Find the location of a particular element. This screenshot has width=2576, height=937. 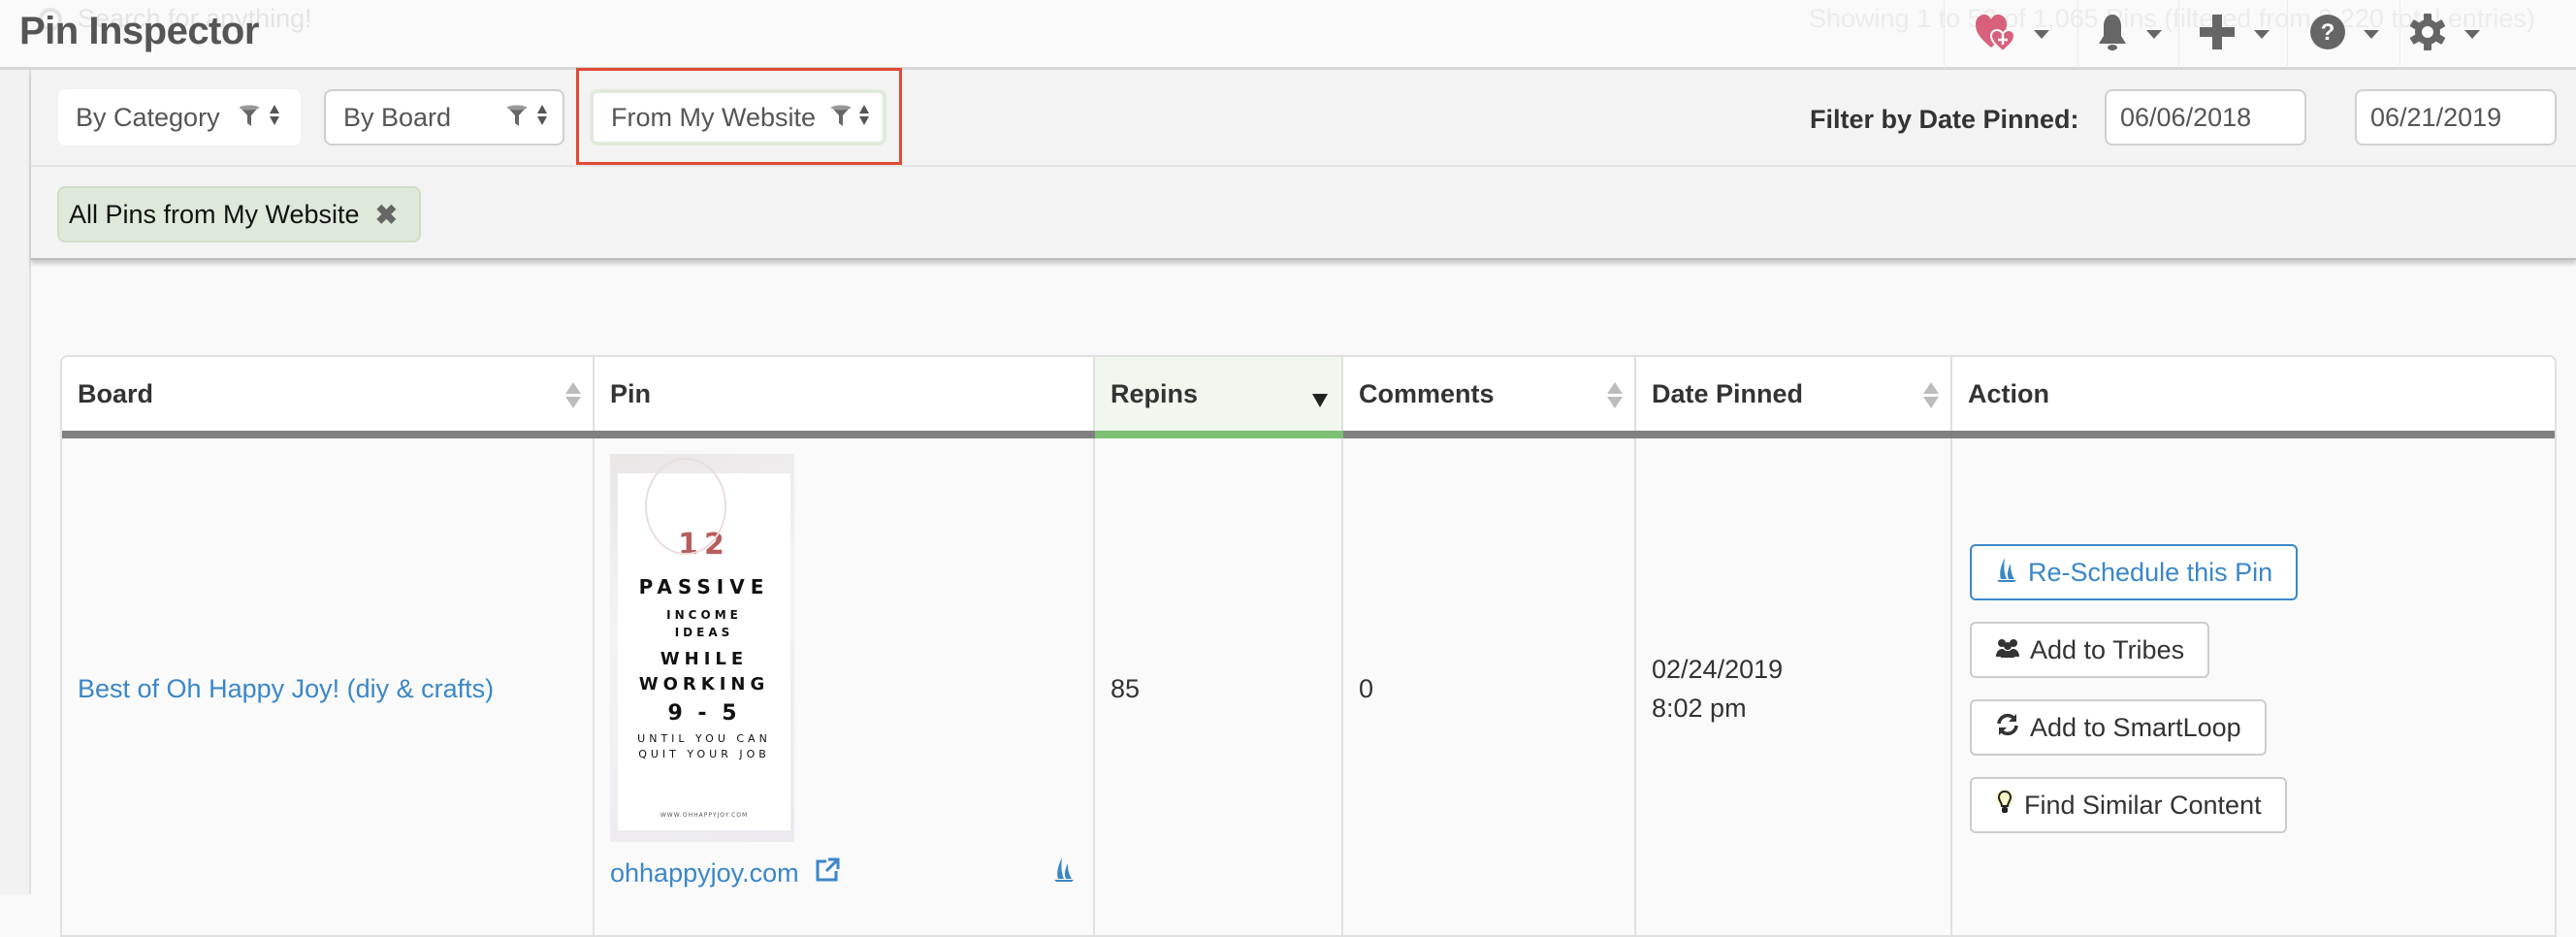

repins-cell: 85 is located at coordinates (1218, 685).